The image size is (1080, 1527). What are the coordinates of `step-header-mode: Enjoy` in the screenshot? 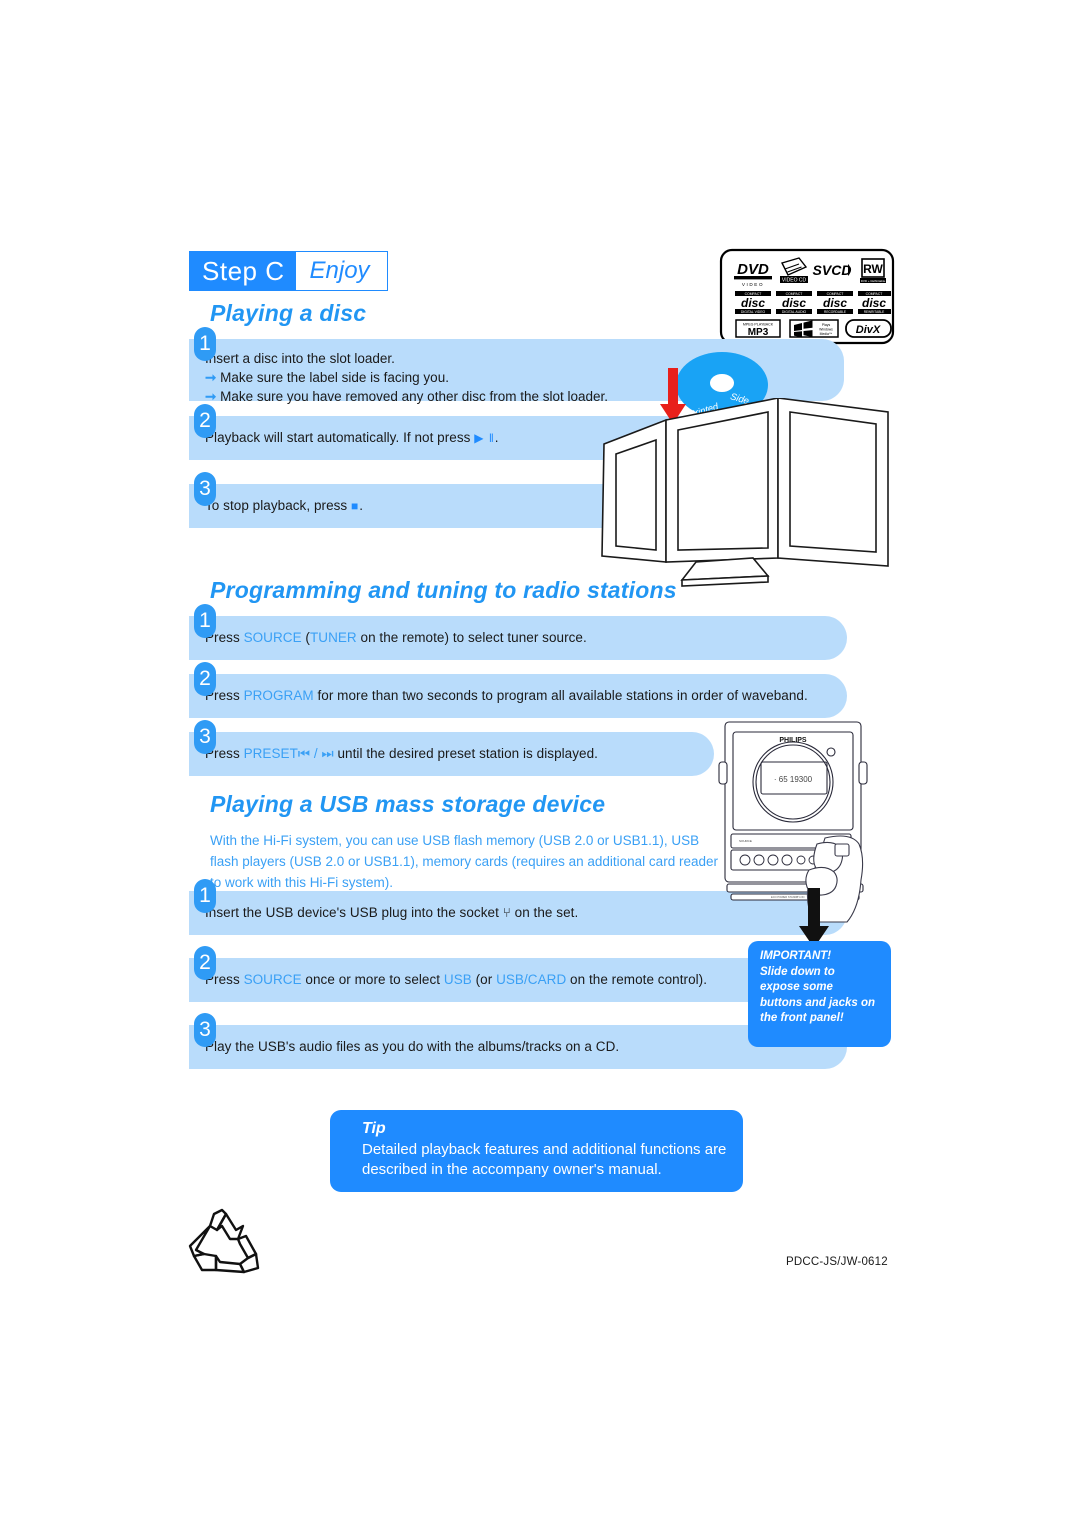 It's located at (341, 271).